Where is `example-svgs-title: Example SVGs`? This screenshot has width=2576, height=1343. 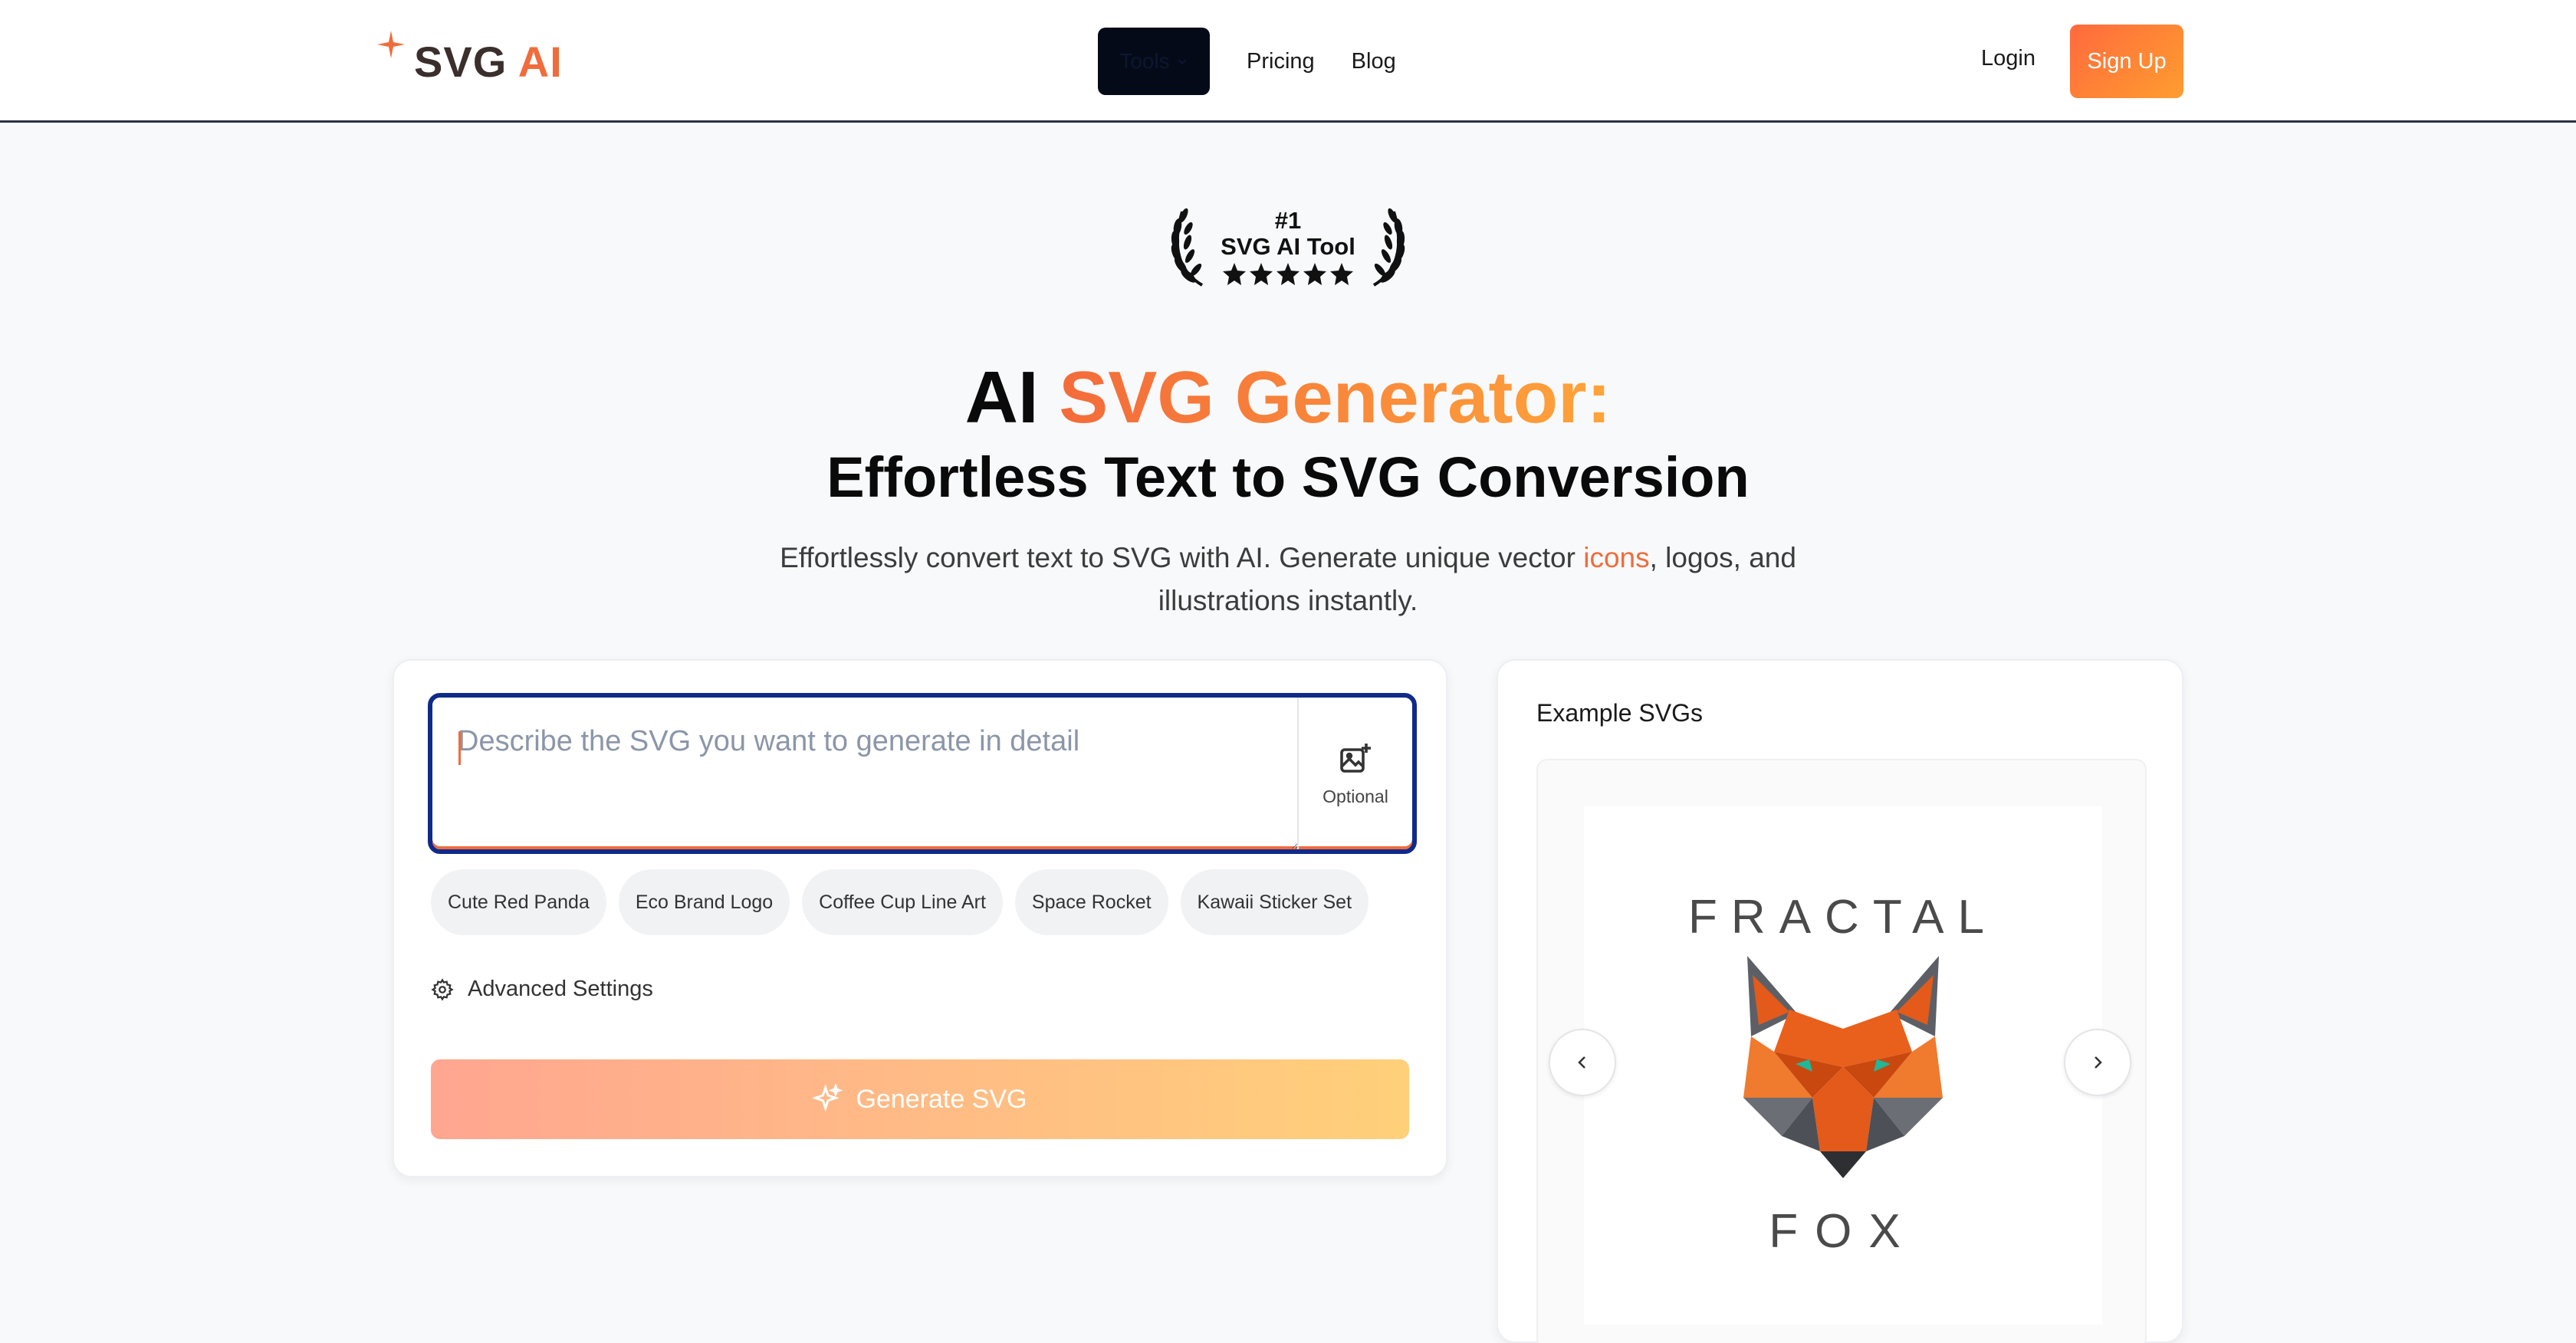
example-svgs-title: Example SVGs is located at coordinates (1619, 713).